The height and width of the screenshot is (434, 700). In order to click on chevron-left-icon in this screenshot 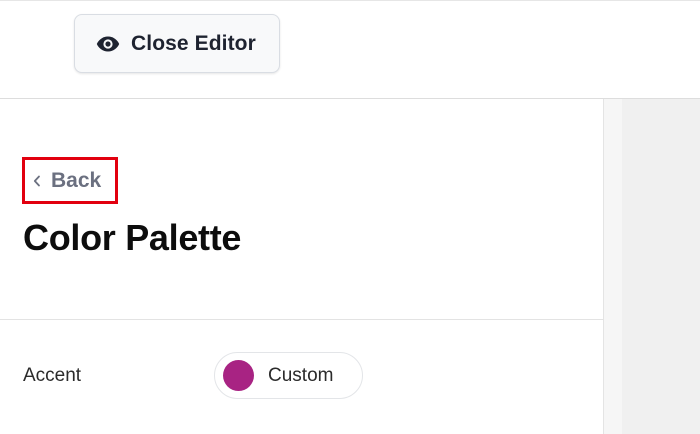, I will do `click(37, 181)`.